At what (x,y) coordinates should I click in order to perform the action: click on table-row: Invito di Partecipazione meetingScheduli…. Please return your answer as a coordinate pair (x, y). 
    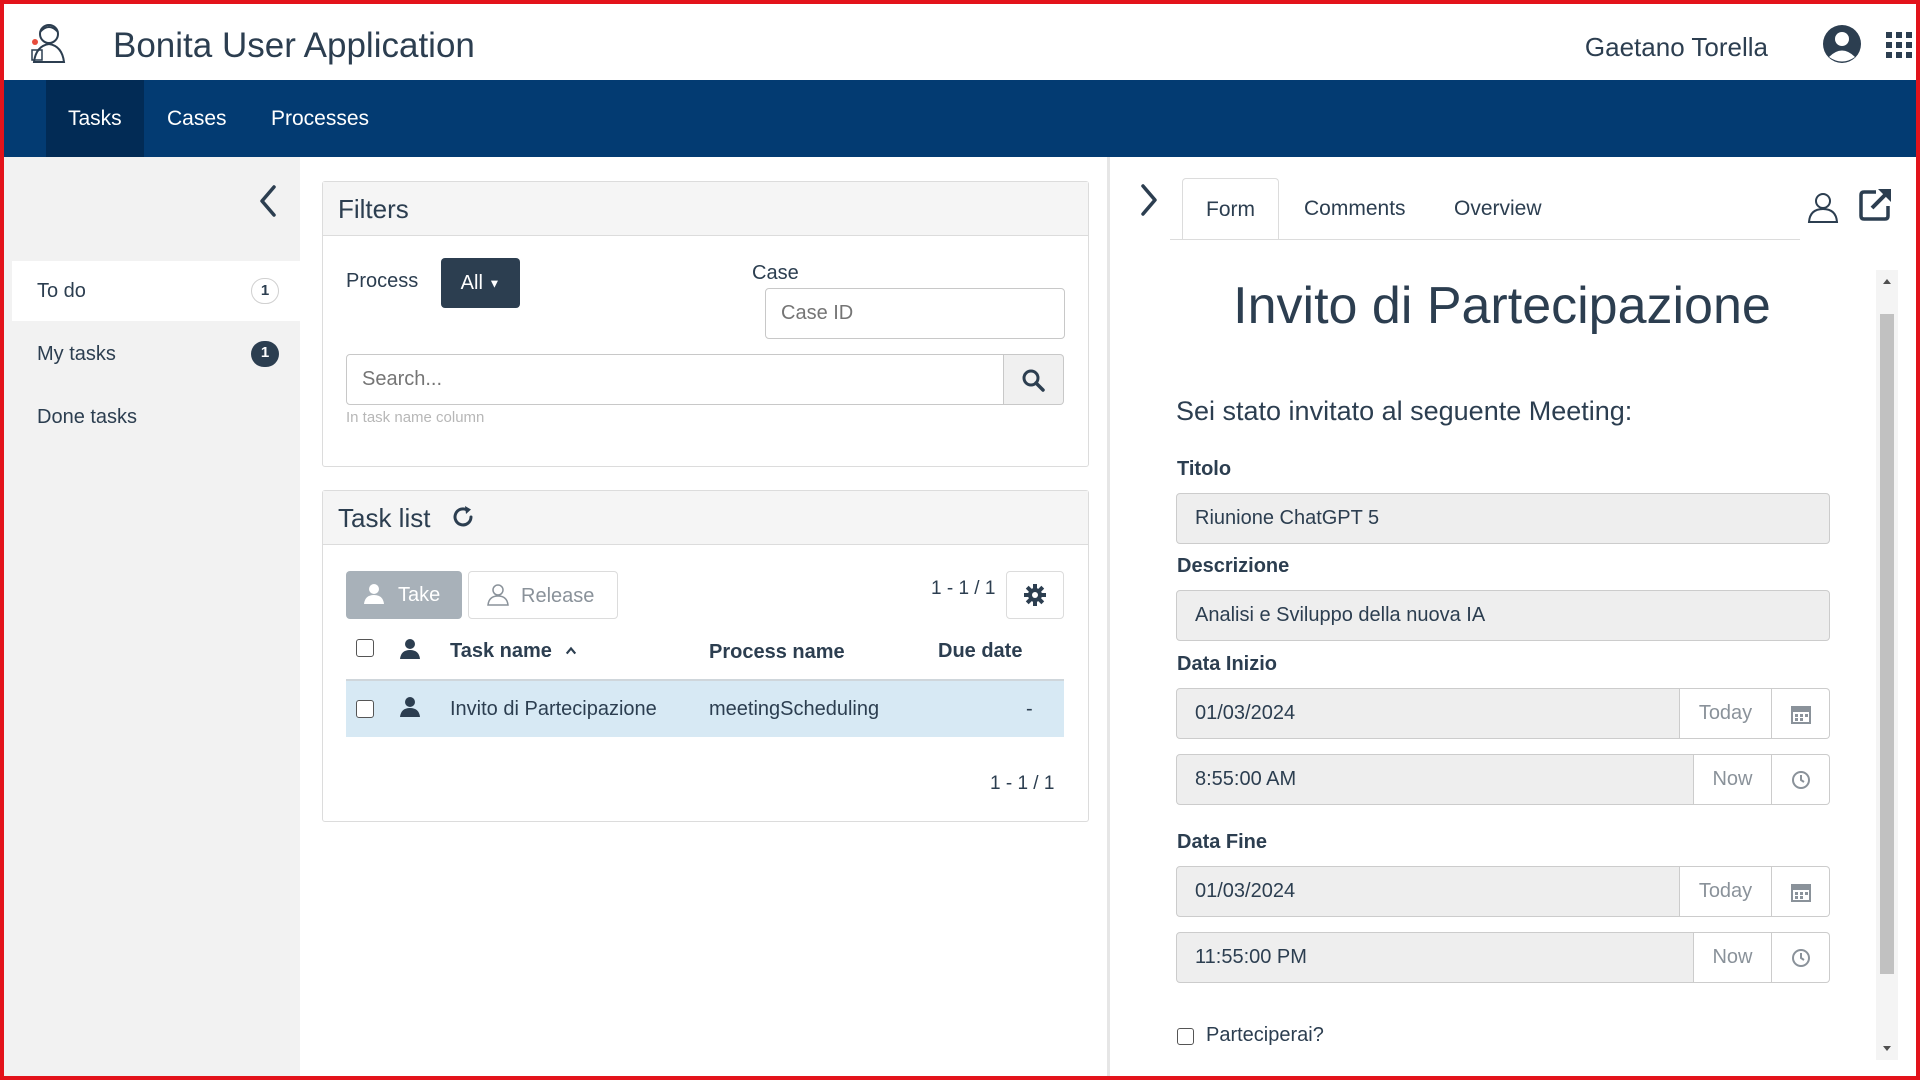
    Looking at the image, I should click on (705, 708).